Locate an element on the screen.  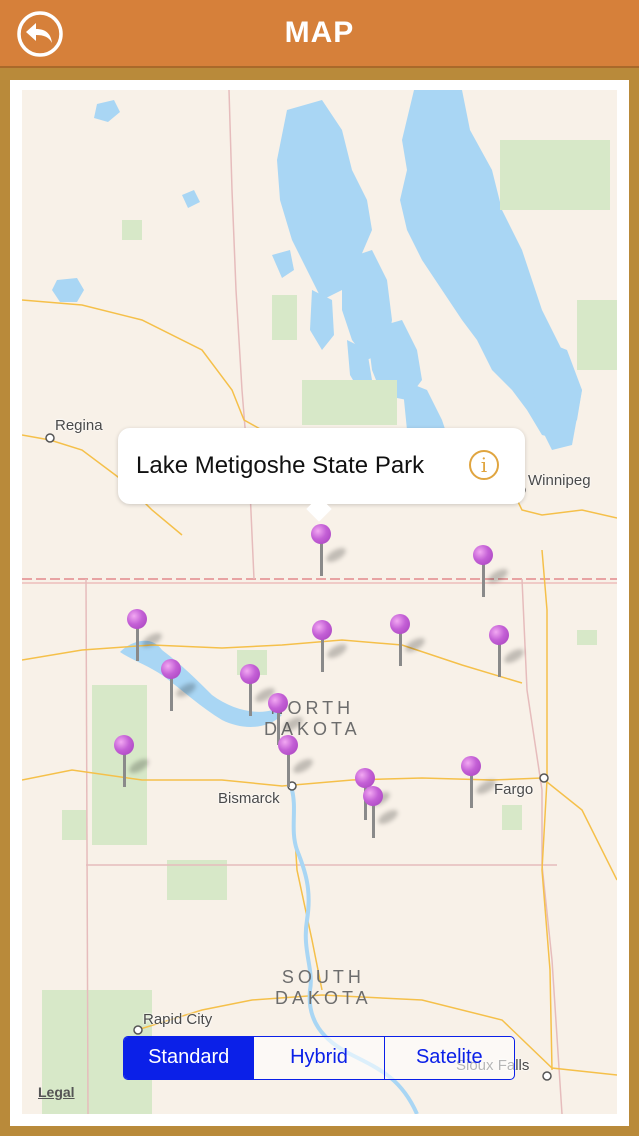
map-type-standard: Standard is located at coordinates (189, 1058).